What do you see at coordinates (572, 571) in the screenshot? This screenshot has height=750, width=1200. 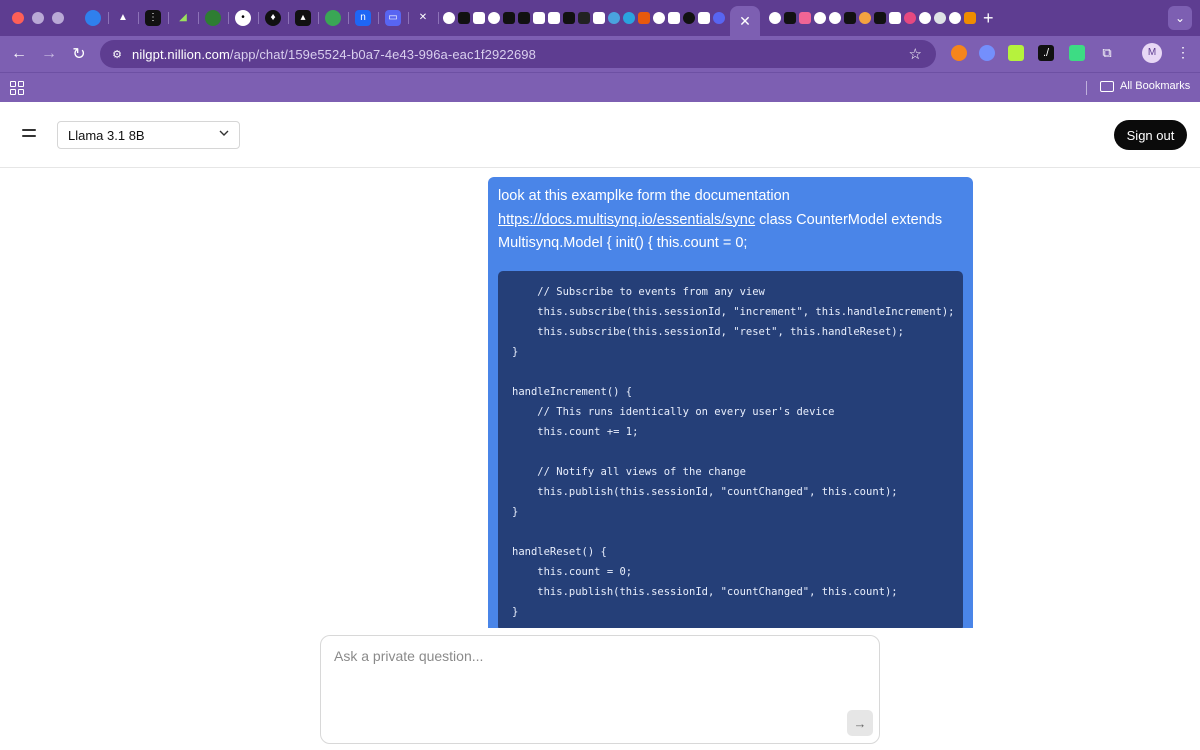 I see `code-line: this.count = 0;` at bounding box center [572, 571].